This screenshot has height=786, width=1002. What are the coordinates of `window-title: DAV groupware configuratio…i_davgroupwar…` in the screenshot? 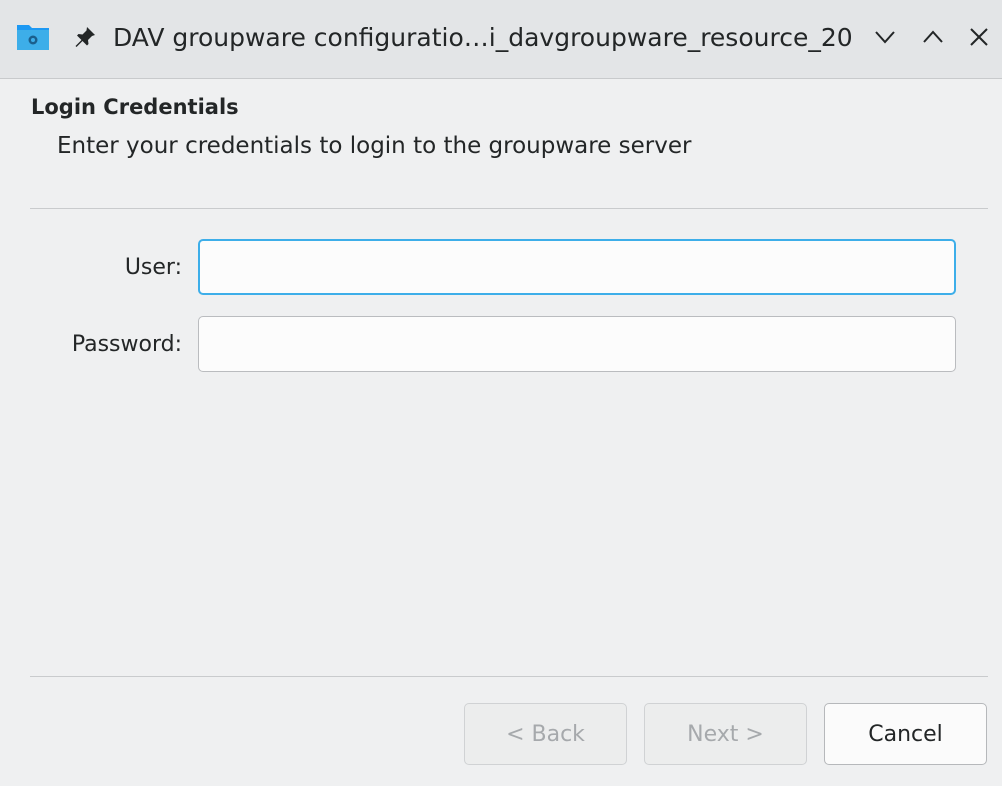 It's located at (483, 37).